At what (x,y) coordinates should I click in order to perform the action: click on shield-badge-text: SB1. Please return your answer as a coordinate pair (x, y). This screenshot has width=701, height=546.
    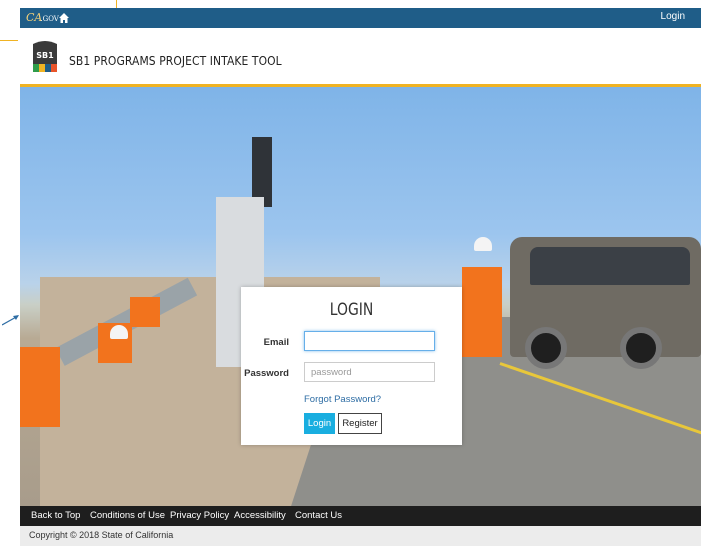
    Looking at the image, I should click on (45, 55).